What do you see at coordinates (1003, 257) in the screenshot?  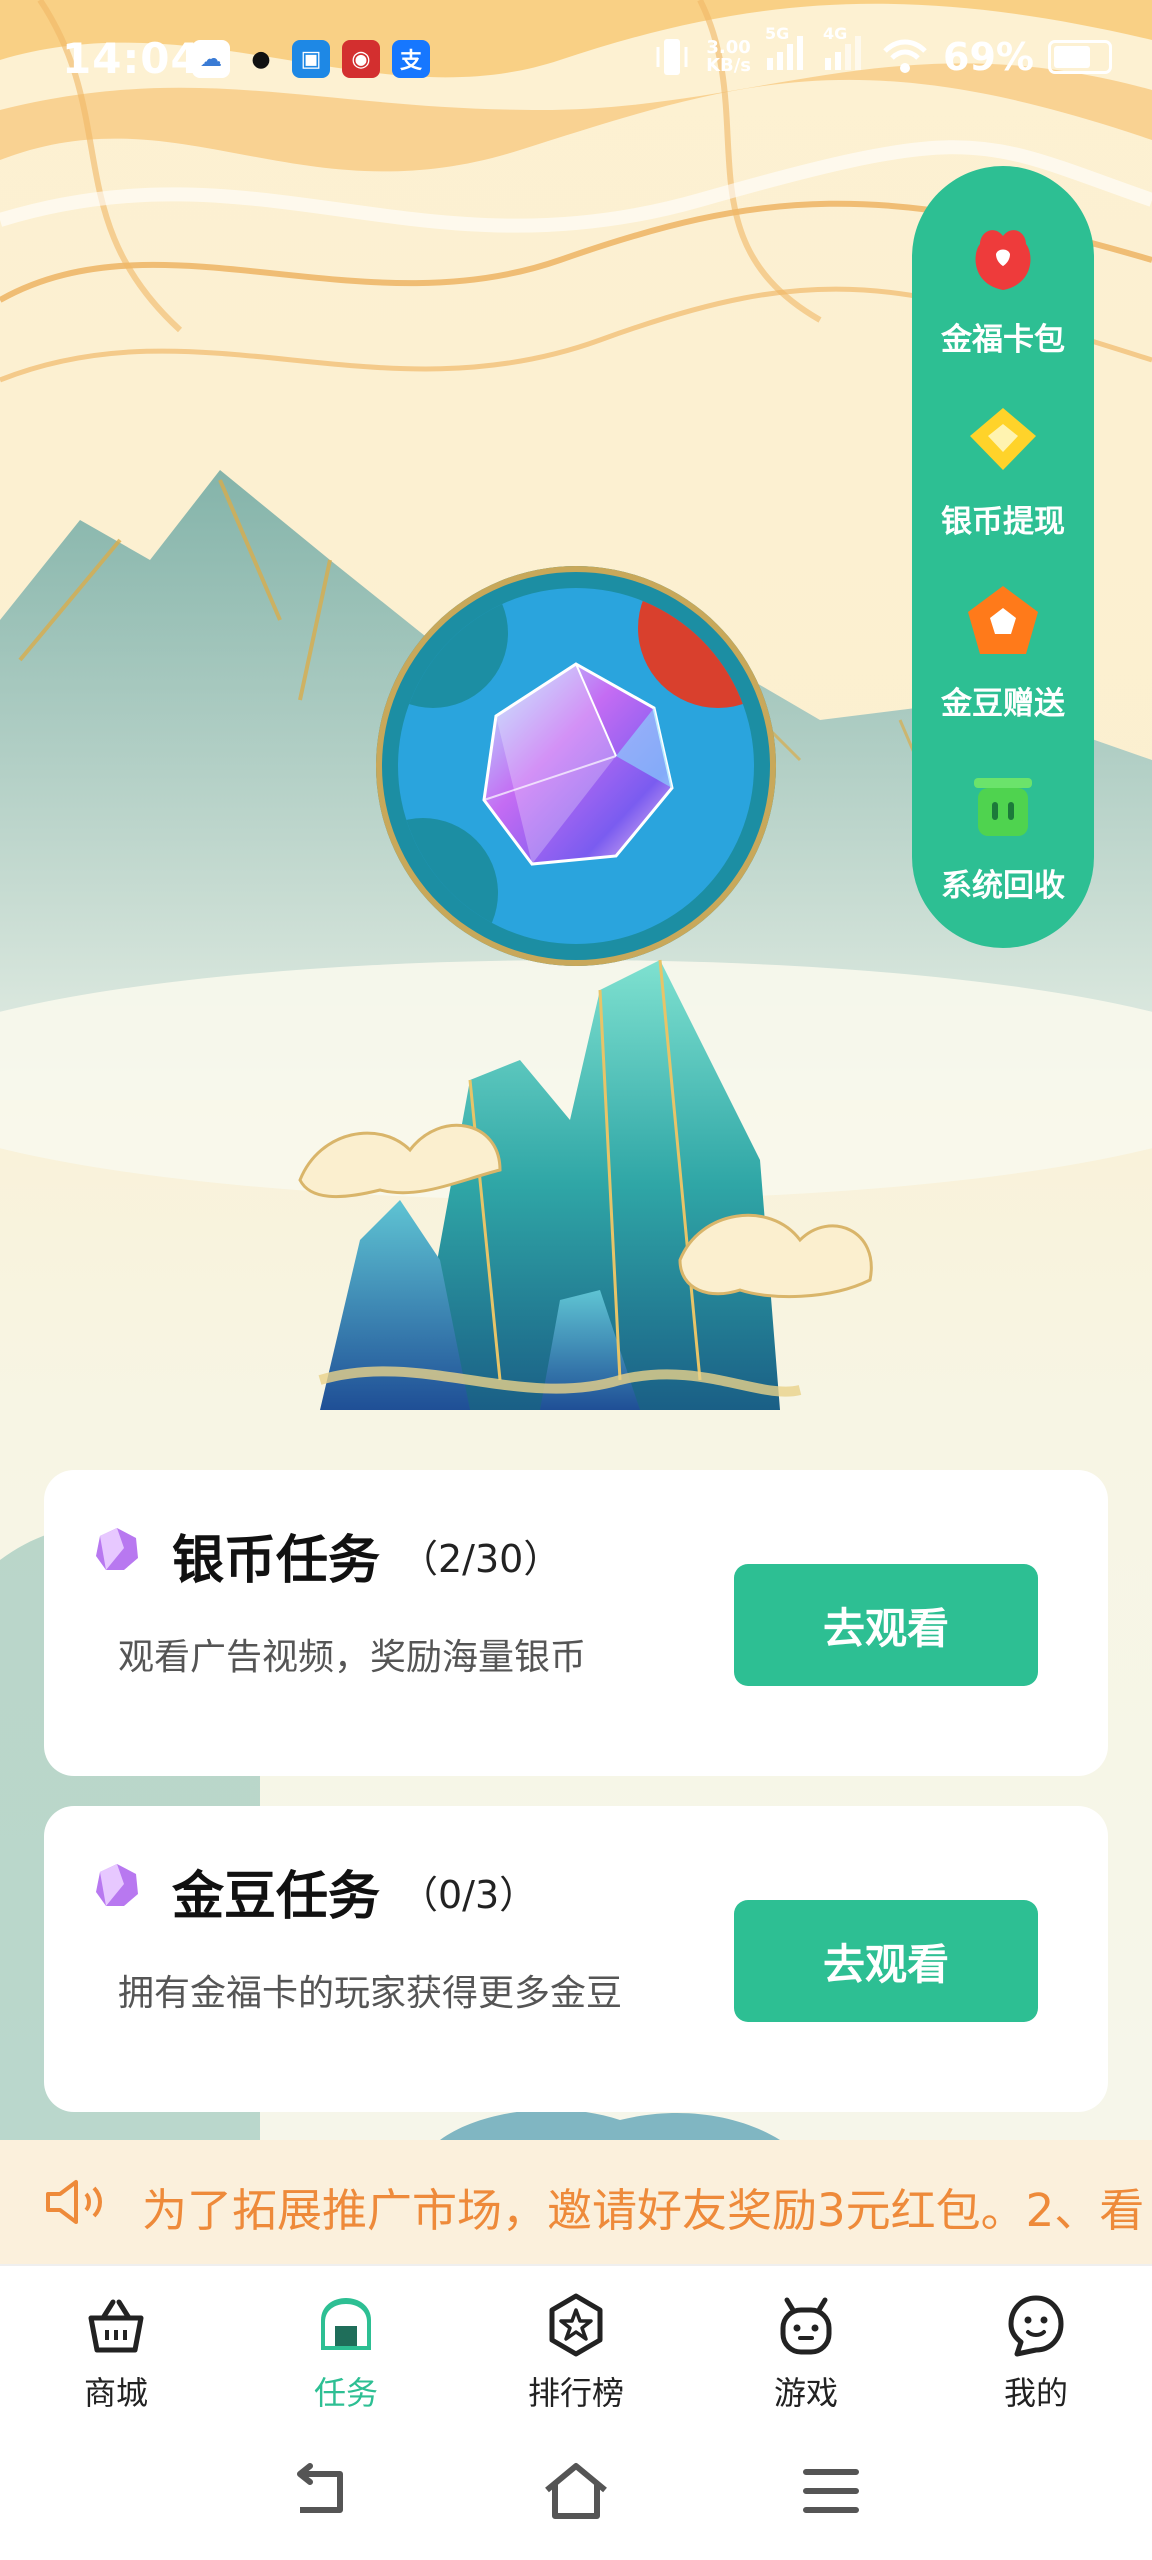 I see `red-pouch-icon` at bounding box center [1003, 257].